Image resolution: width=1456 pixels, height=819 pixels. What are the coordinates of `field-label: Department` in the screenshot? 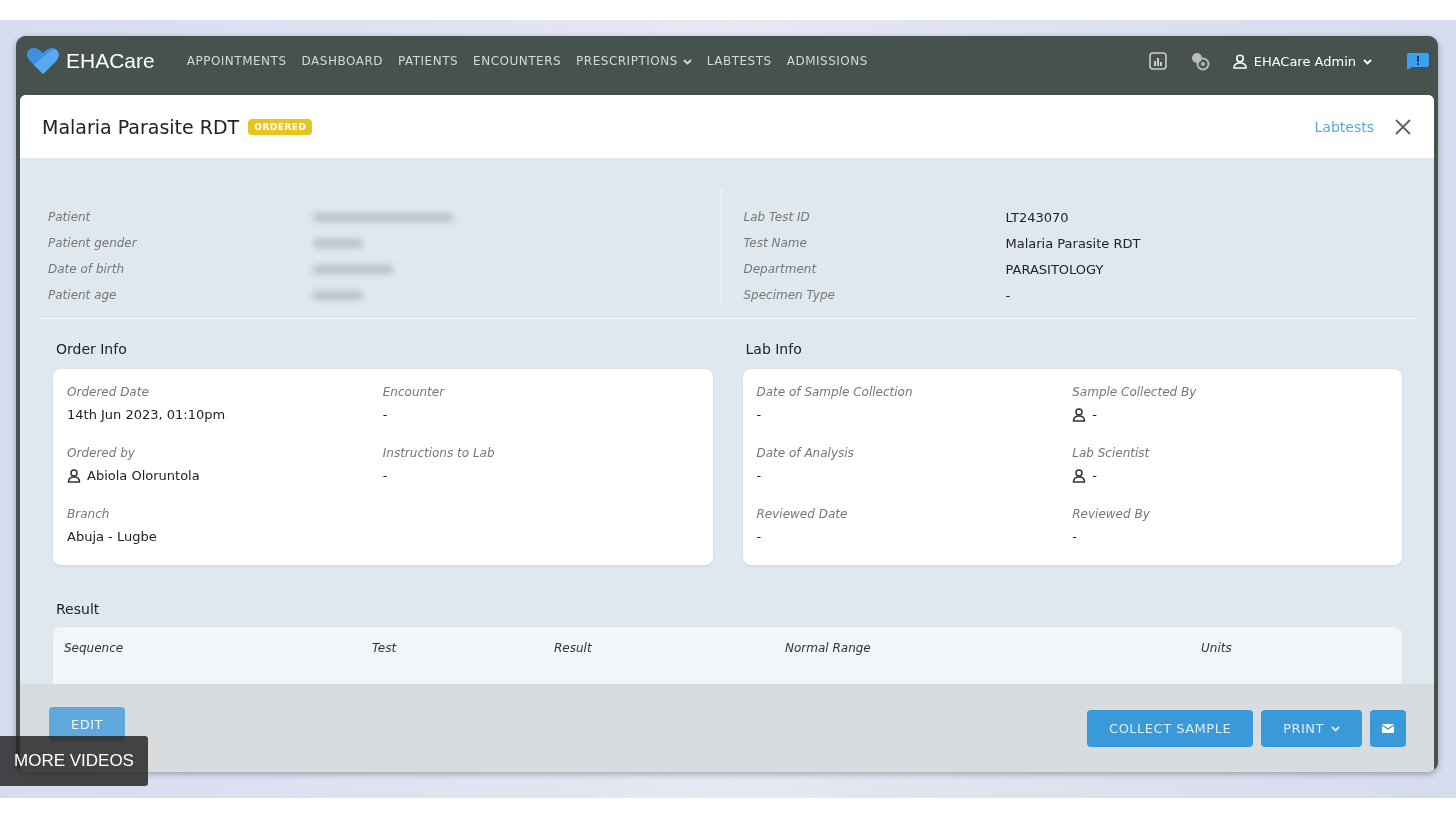 It's located at (780, 269).